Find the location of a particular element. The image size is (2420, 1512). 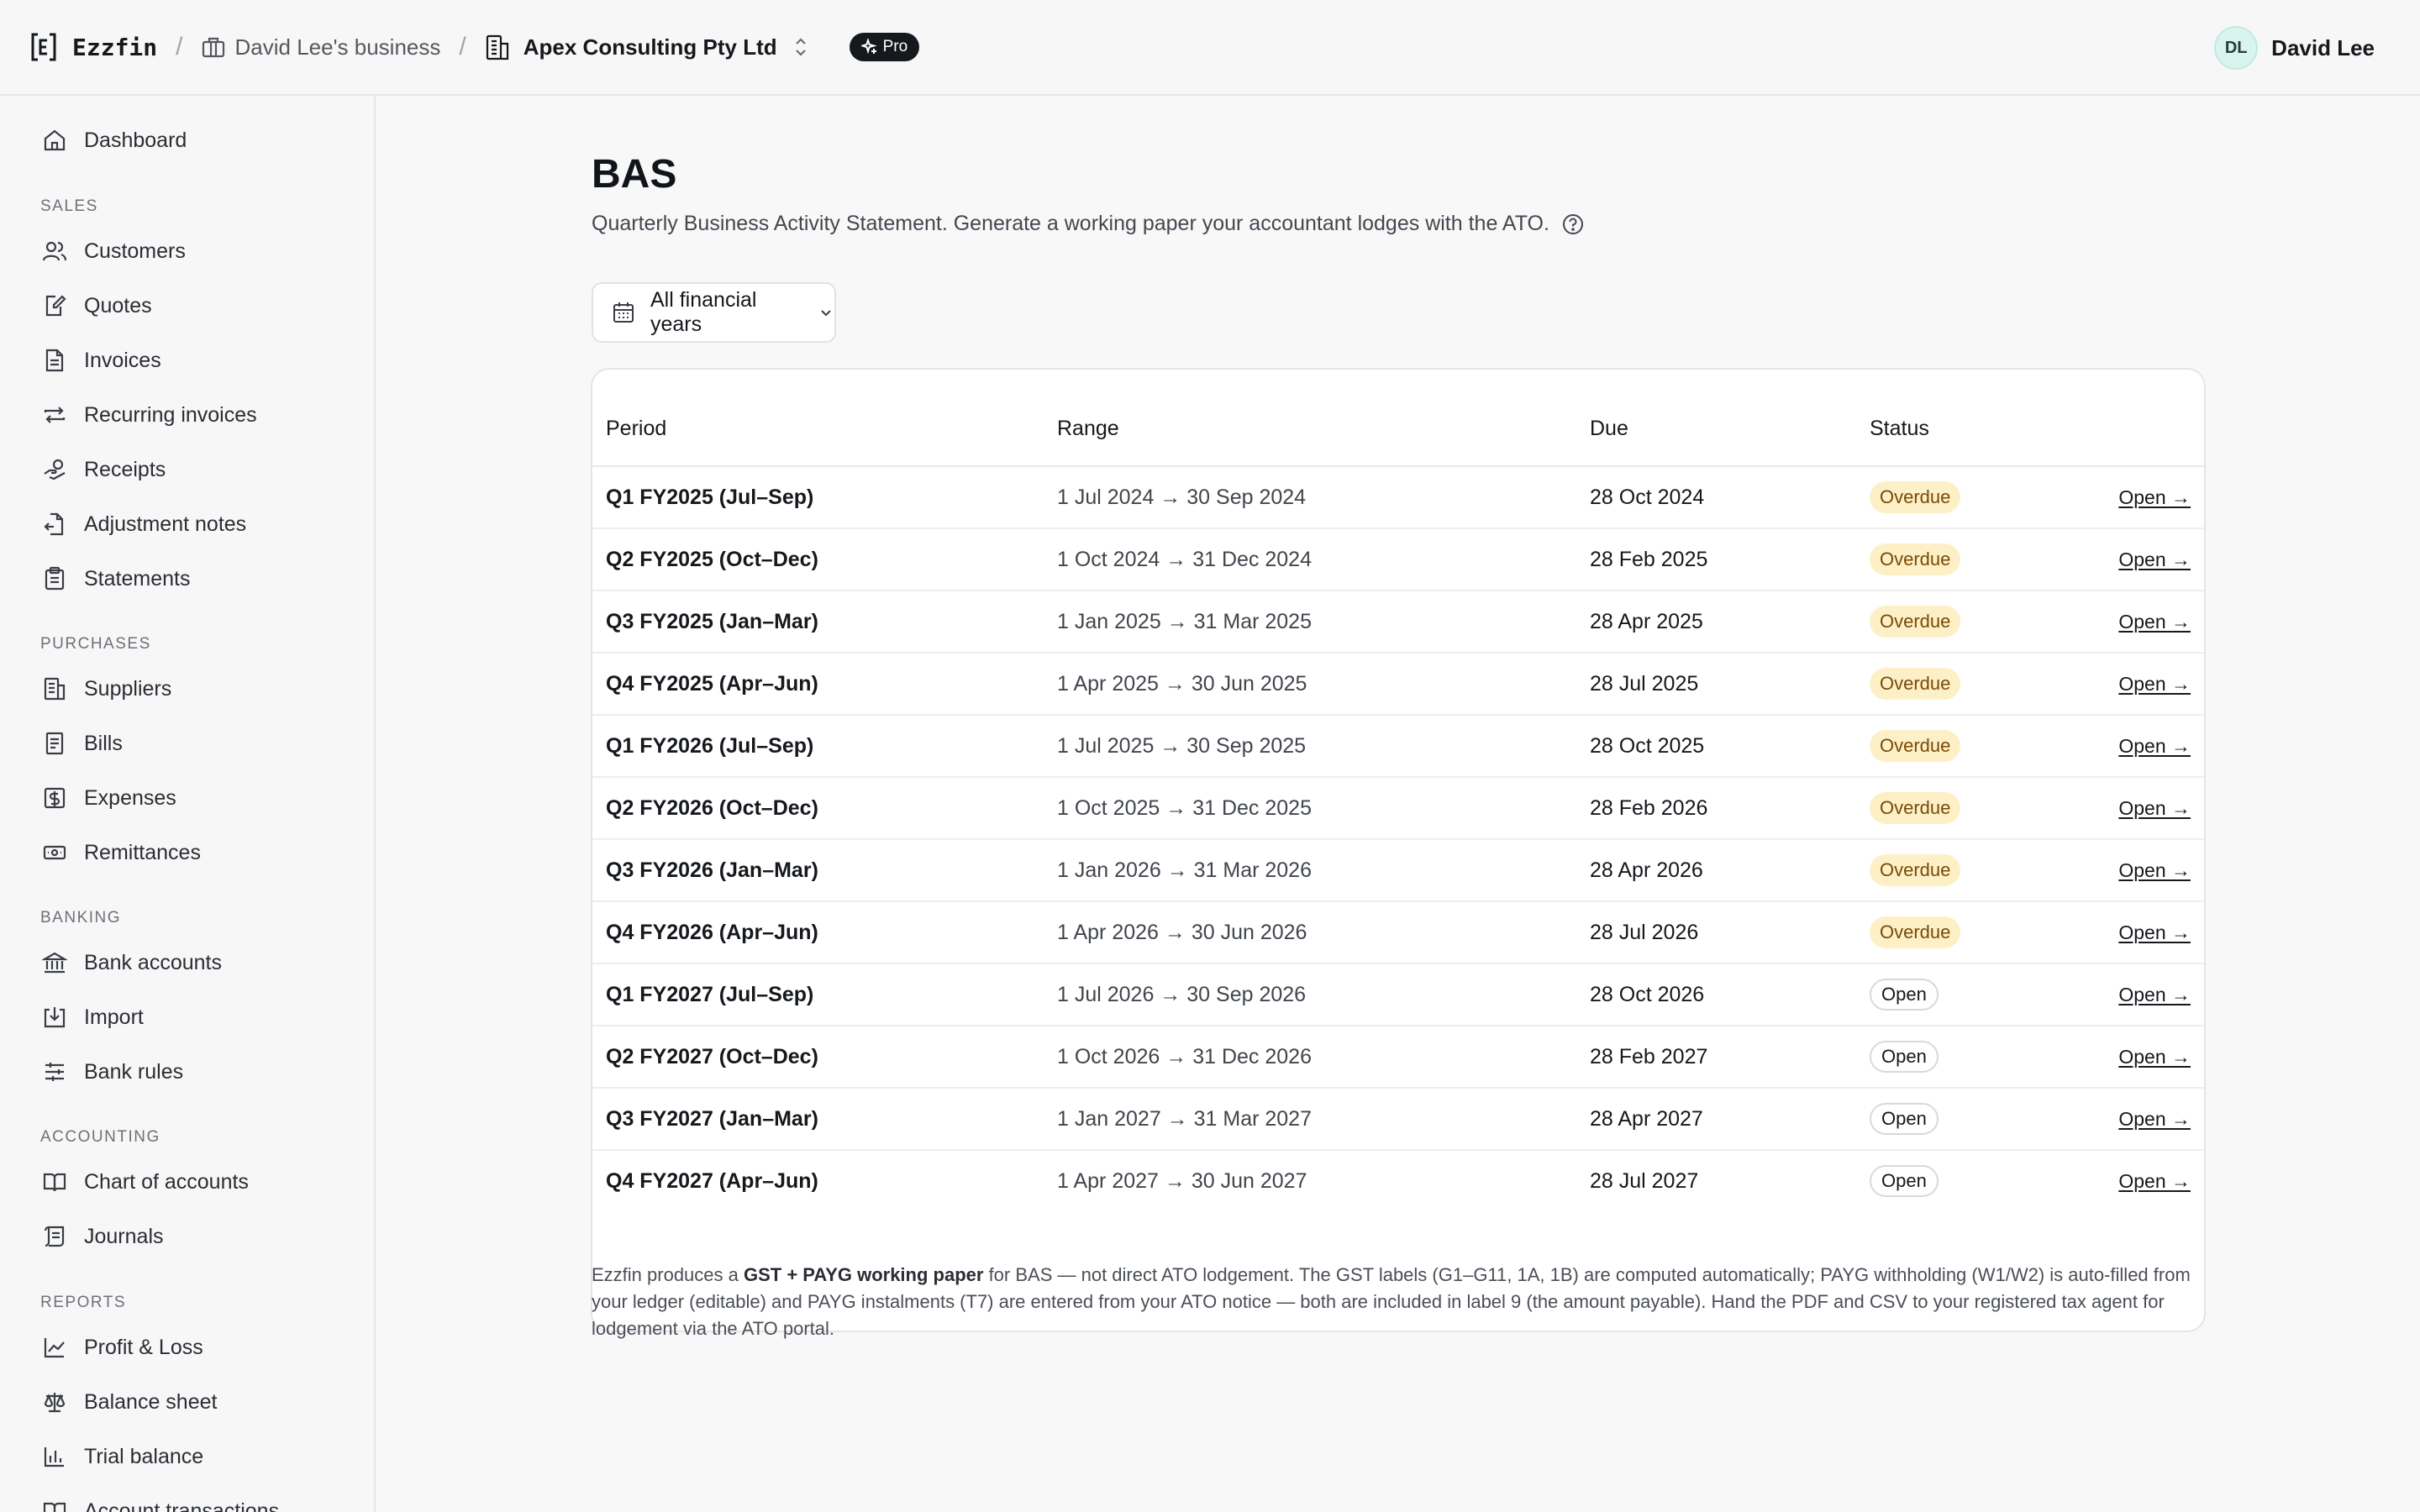

sparkle-icon is located at coordinates (869, 47).